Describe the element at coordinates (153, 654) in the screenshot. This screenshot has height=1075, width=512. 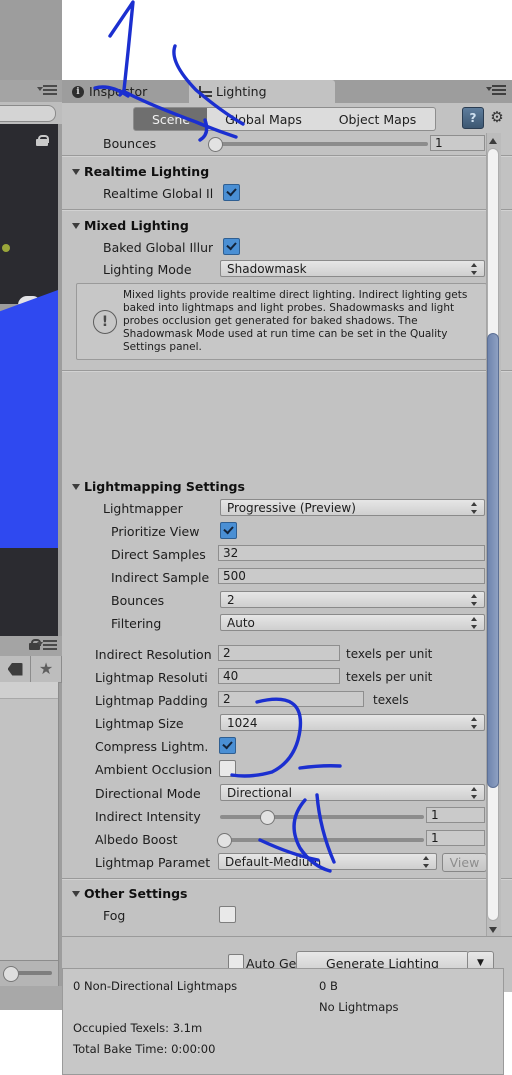
I see `indirect-resolution-label: Indirect Resolution` at that location.